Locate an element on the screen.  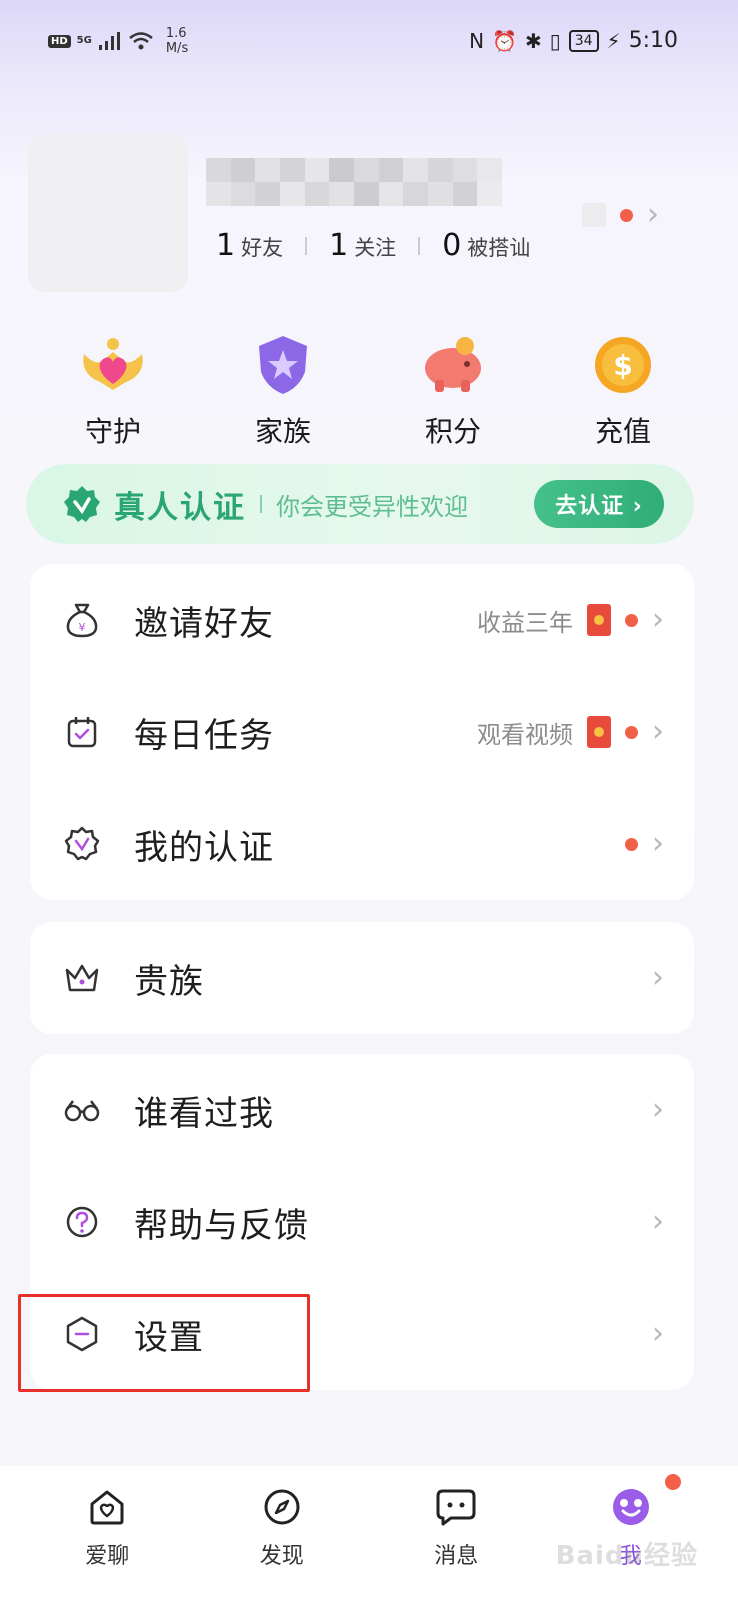
calendar-check-icon is located at coordinates (82, 732).